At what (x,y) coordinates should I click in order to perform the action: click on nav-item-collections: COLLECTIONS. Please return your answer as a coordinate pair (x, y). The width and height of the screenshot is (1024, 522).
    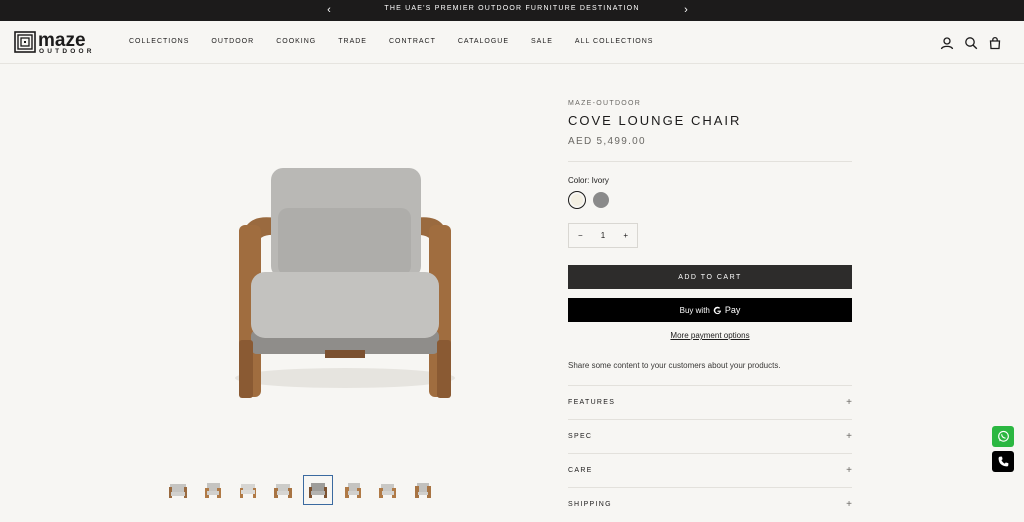
    Looking at the image, I should click on (159, 41).